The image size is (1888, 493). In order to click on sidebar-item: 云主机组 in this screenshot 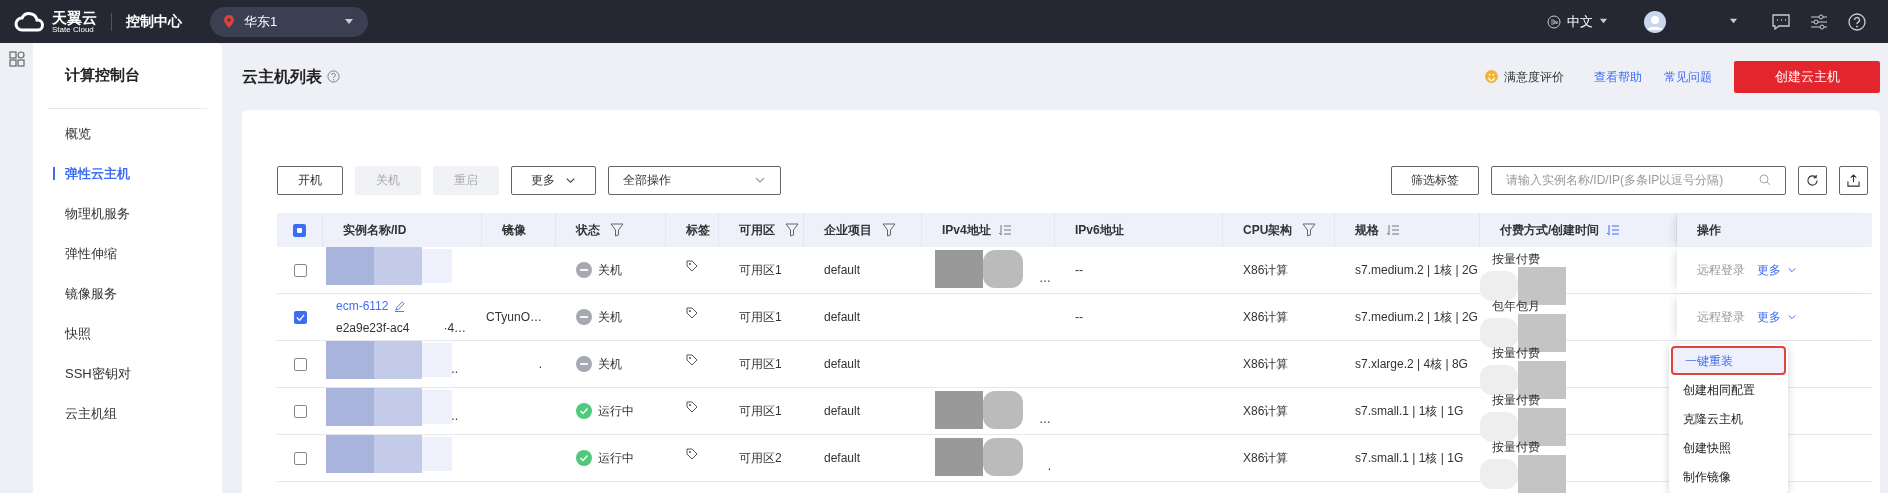, I will do `click(91, 414)`.